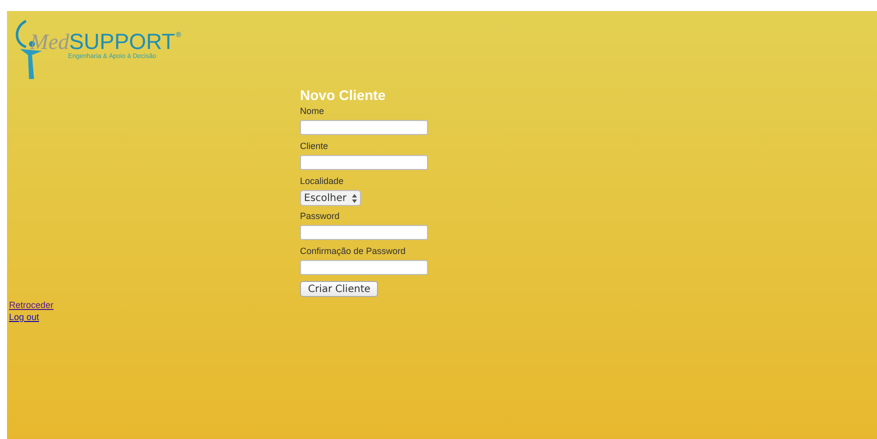 This screenshot has width=877, height=439. What do you see at coordinates (31, 305) in the screenshot?
I see `nav-link: Retroceder` at bounding box center [31, 305].